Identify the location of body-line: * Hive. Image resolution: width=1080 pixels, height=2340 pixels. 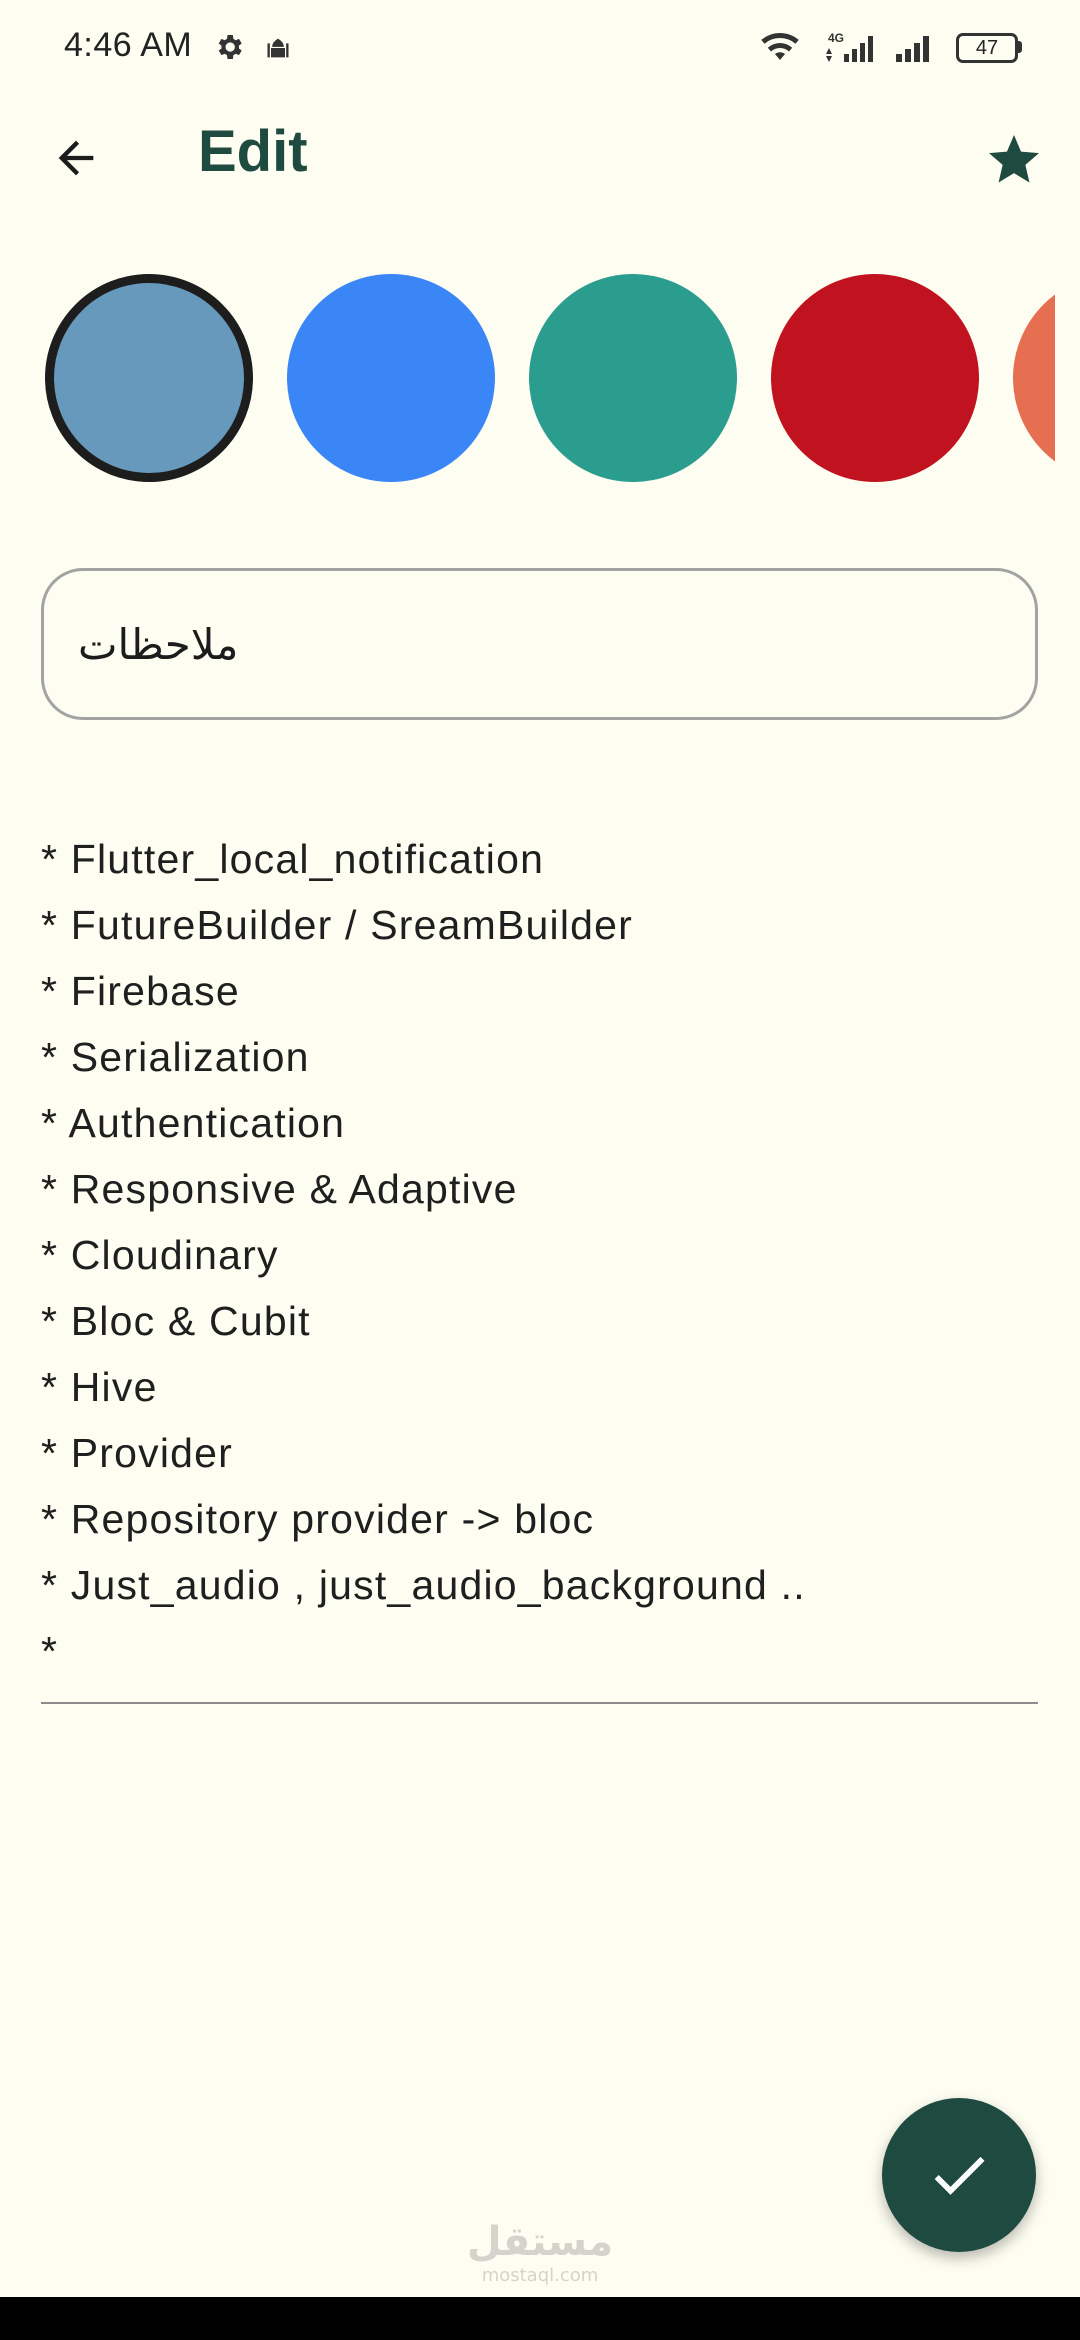
(99, 1387).